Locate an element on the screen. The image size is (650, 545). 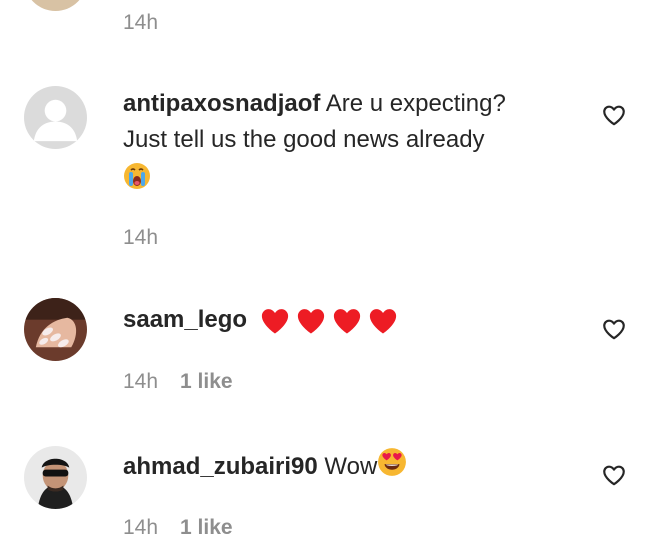
comment-text-line1: Are u expecting? is located at coordinates (415, 103).